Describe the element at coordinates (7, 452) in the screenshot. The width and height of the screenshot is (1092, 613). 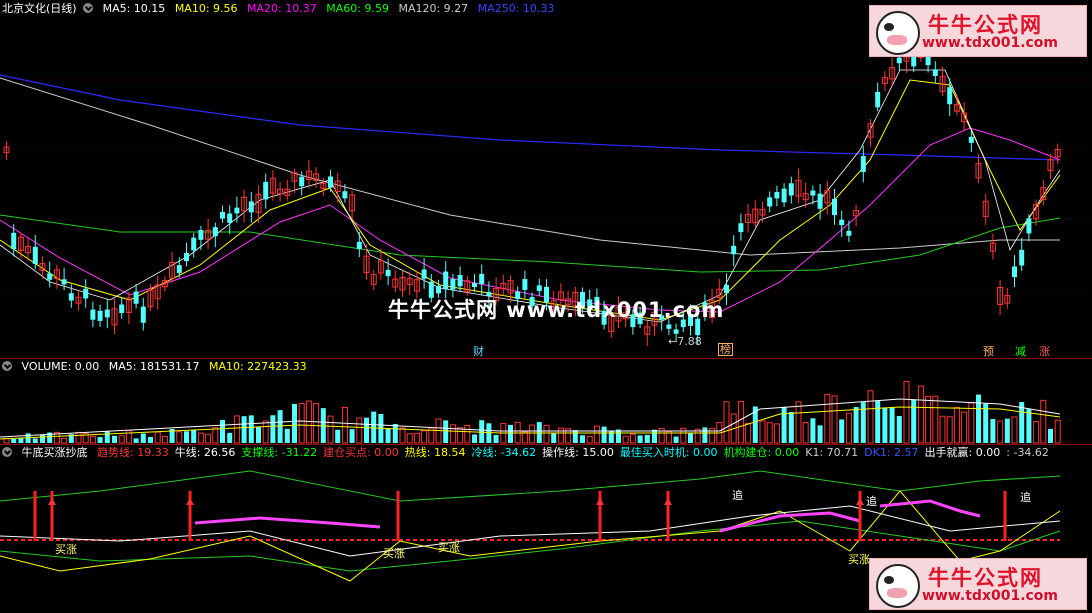
I see `indicator-toggle-icon` at that location.